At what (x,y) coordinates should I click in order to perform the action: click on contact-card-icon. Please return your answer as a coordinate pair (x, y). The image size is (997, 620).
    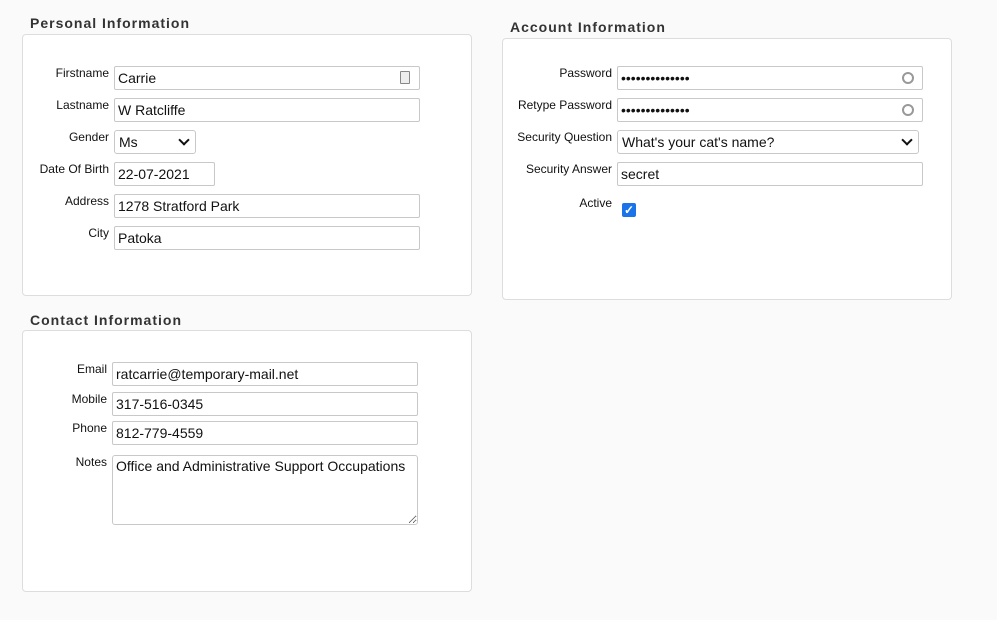
    Looking at the image, I should click on (405, 77).